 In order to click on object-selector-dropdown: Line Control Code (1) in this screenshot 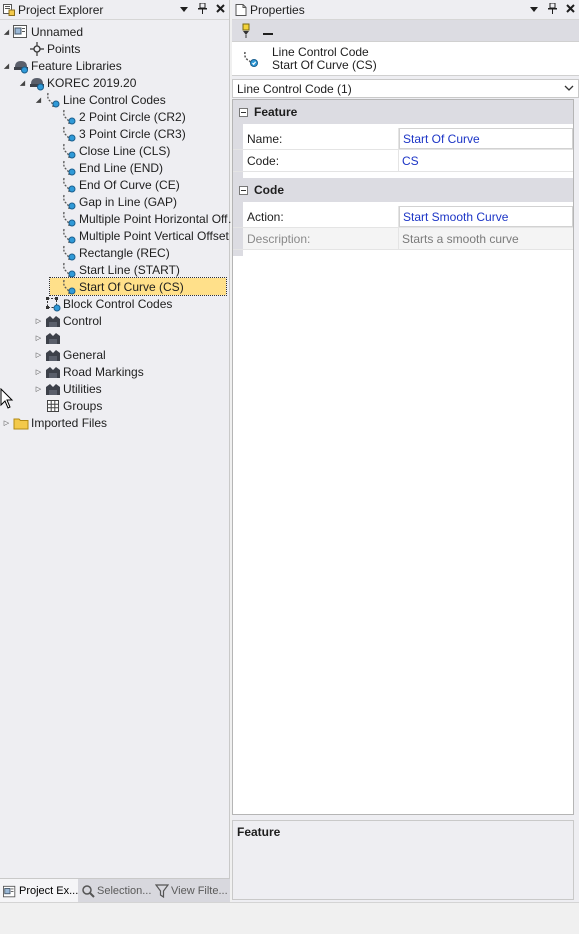, I will do `click(405, 88)`.